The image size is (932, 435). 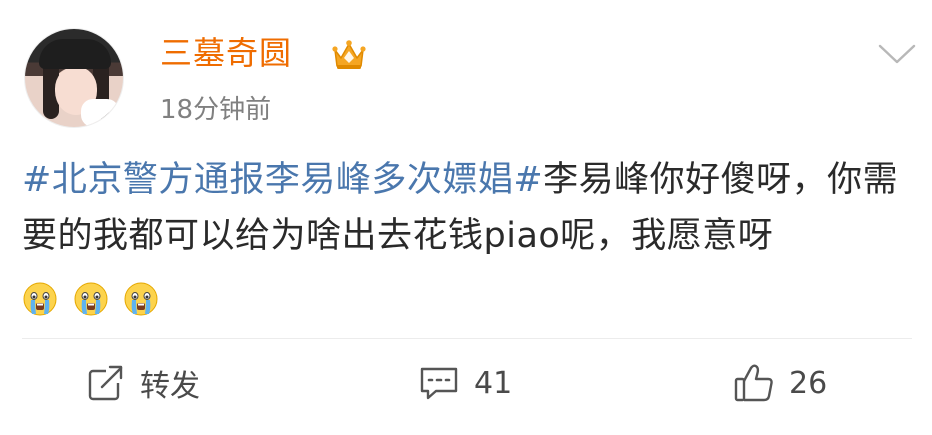 I want to click on comment-count: 41, so click(x=493, y=383).